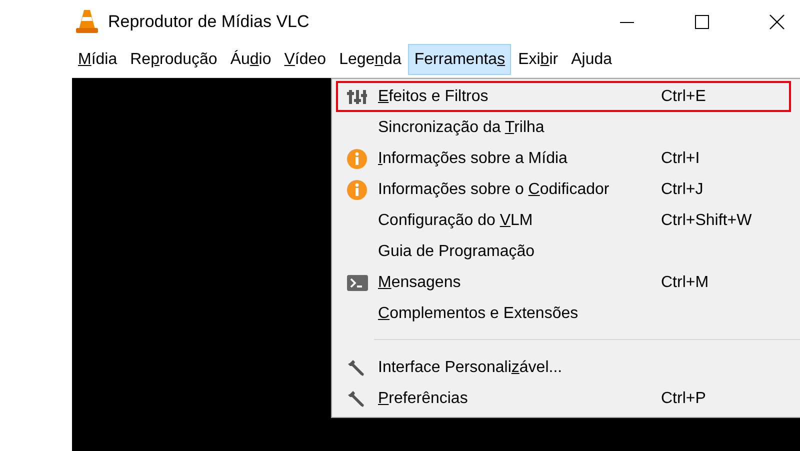  Describe the element at coordinates (563, 398) in the screenshot. I see `menu-item: Preferências Ctrl+P` at that location.